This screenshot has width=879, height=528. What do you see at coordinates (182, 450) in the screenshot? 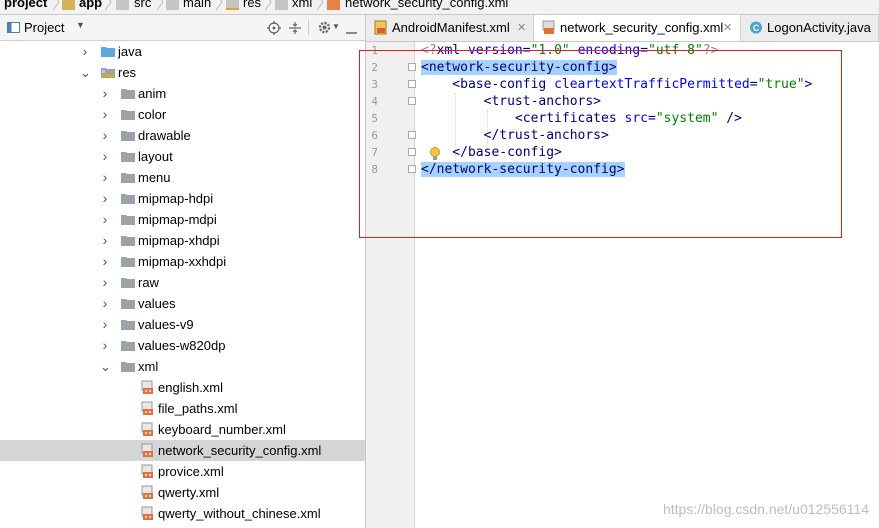
I see `tree-item-network-security-config-xml: network_security_config.xml` at bounding box center [182, 450].